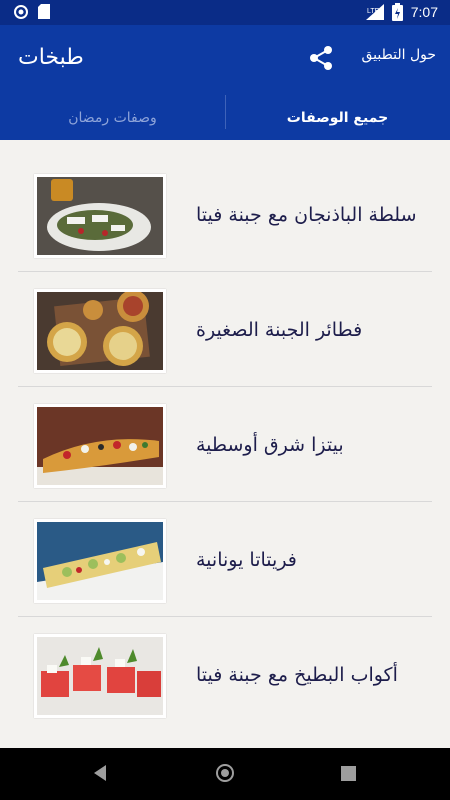 Image resolution: width=450 pixels, height=800 pixels. I want to click on recipe-title: فريتاتا يونانية, so click(246, 559).